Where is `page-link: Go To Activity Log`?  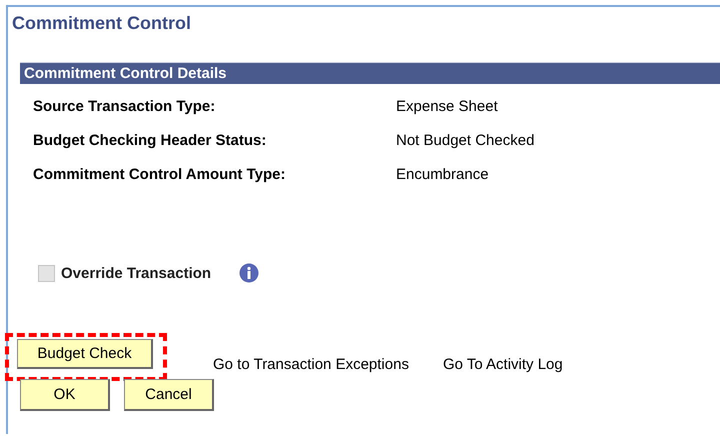 page-link: Go To Activity Log is located at coordinates (502, 364).